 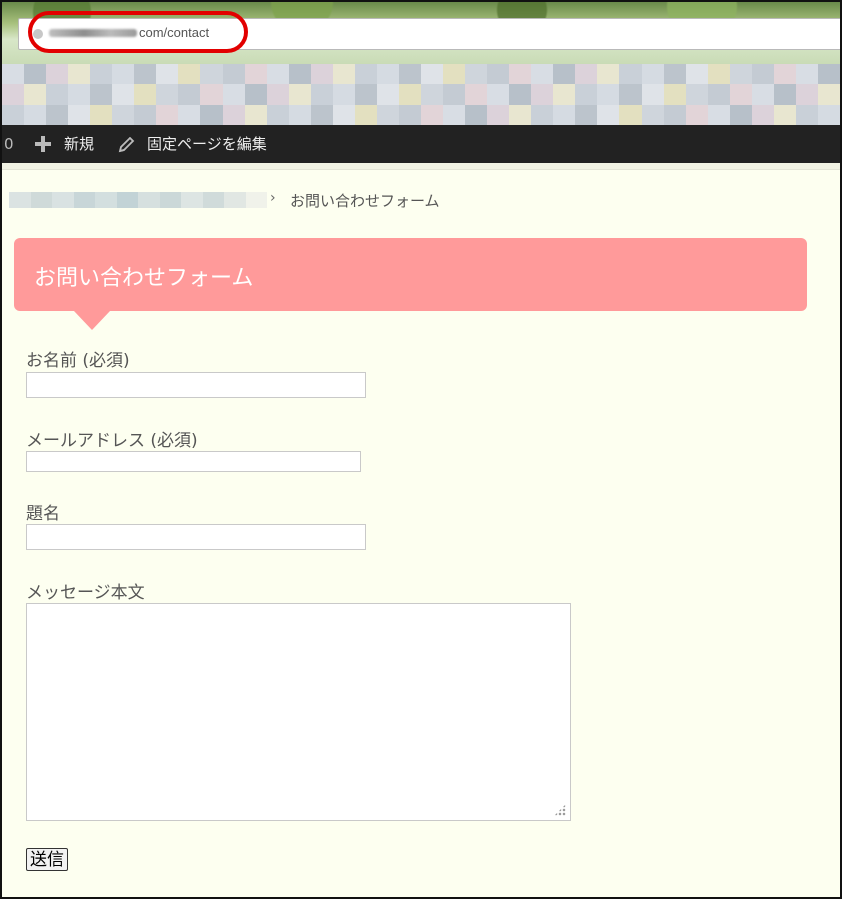 What do you see at coordinates (365, 201) in the screenshot?
I see `breadcrumb-current: お問い合わせフォーム` at bounding box center [365, 201].